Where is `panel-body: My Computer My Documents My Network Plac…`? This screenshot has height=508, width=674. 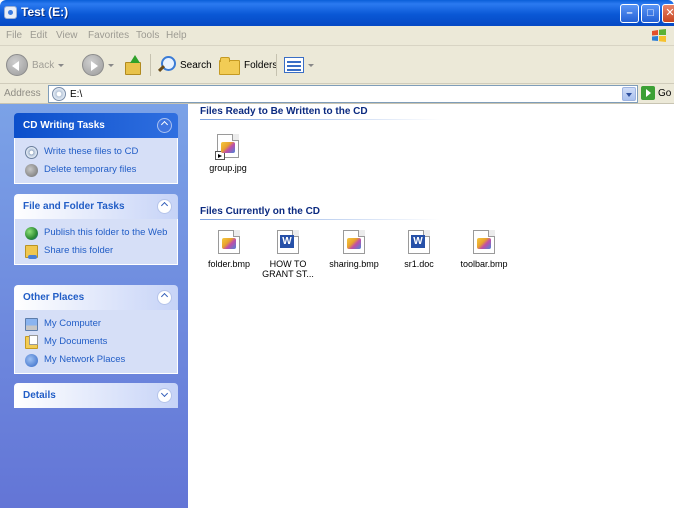
panel-body: My Computer My Documents My Network Plac… is located at coordinates (96, 342).